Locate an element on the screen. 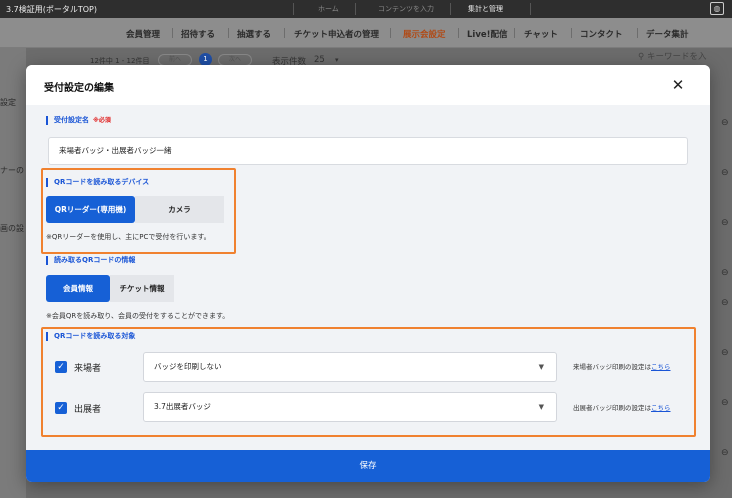 This screenshot has width=732, height=498. sidebar-item-settings: 設定 is located at coordinates (8, 102).